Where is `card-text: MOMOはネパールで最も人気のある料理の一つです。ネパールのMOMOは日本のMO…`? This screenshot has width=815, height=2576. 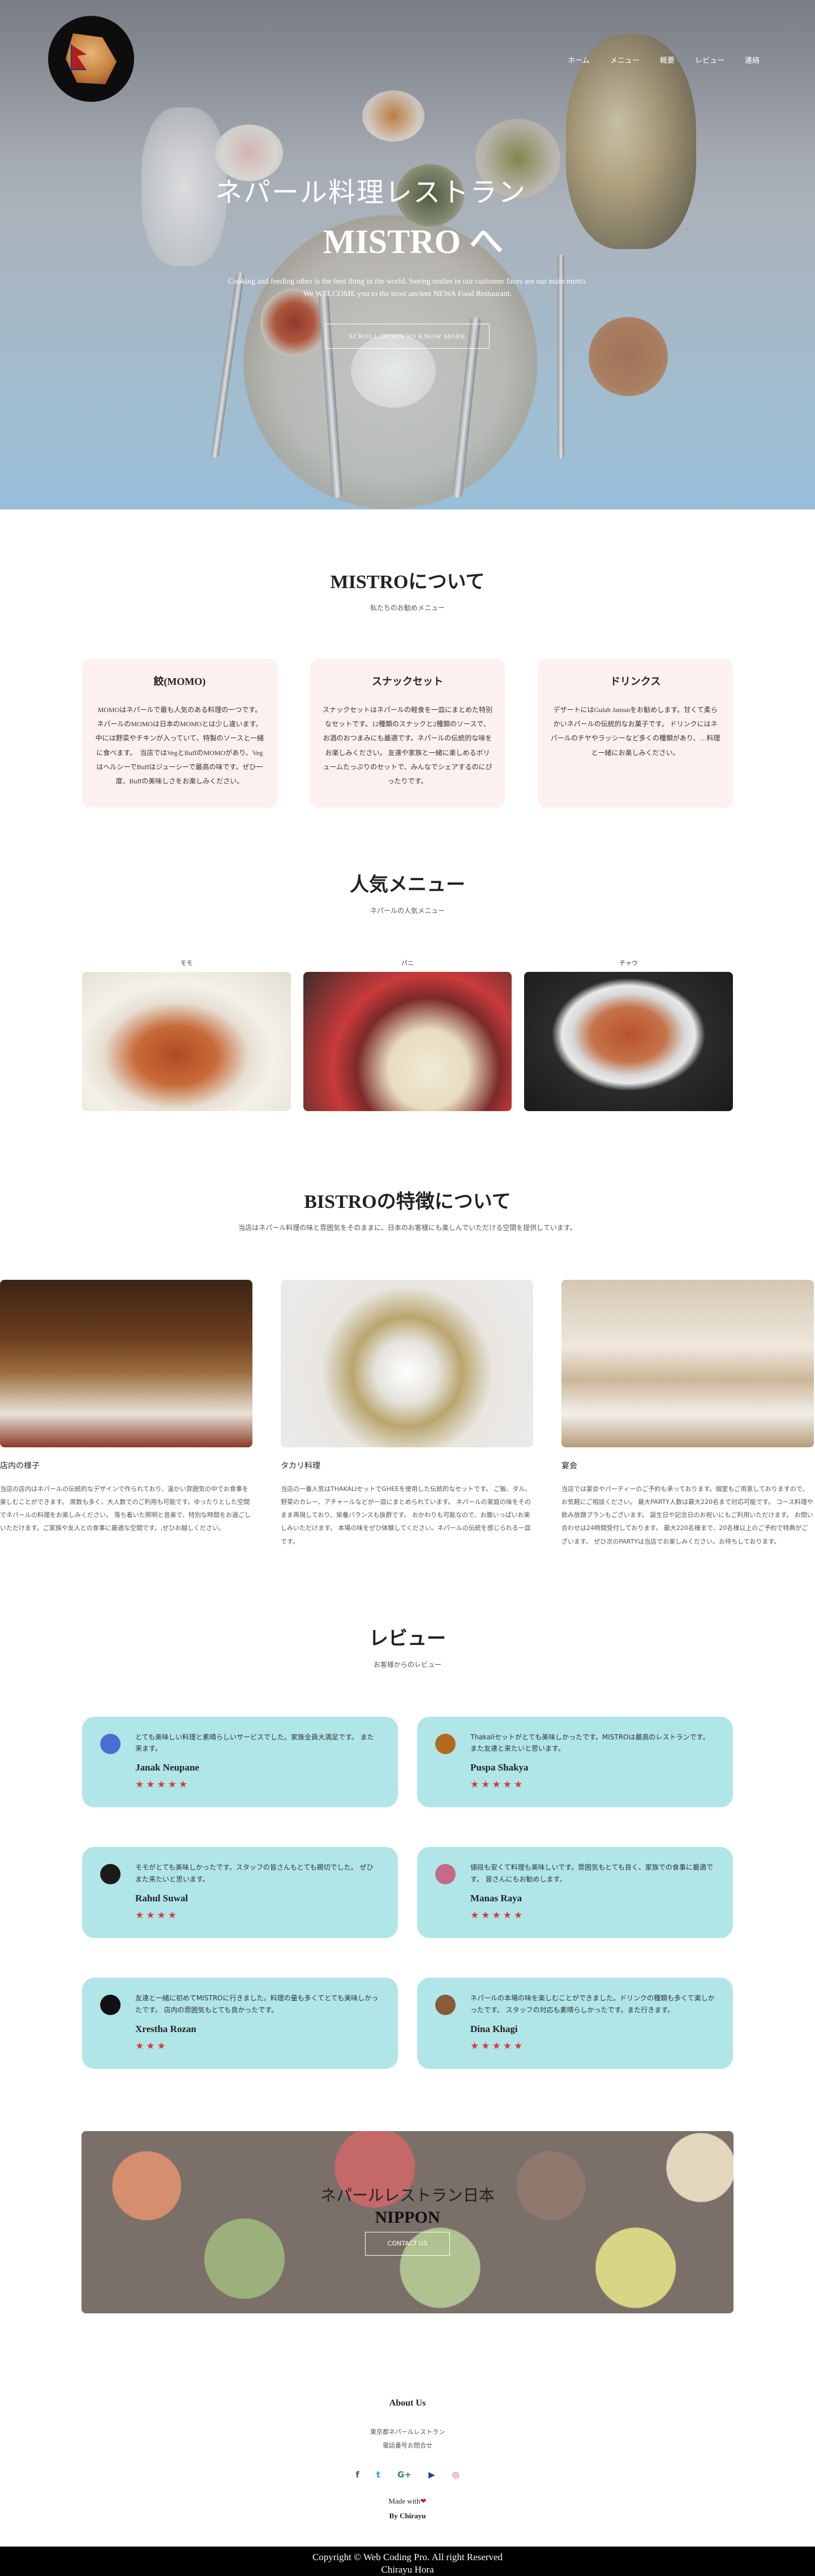
card-text: MOMOはネパールで最も人気のある料理の一つです。ネパールのMOMOは日本のMO… is located at coordinates (179, 745).